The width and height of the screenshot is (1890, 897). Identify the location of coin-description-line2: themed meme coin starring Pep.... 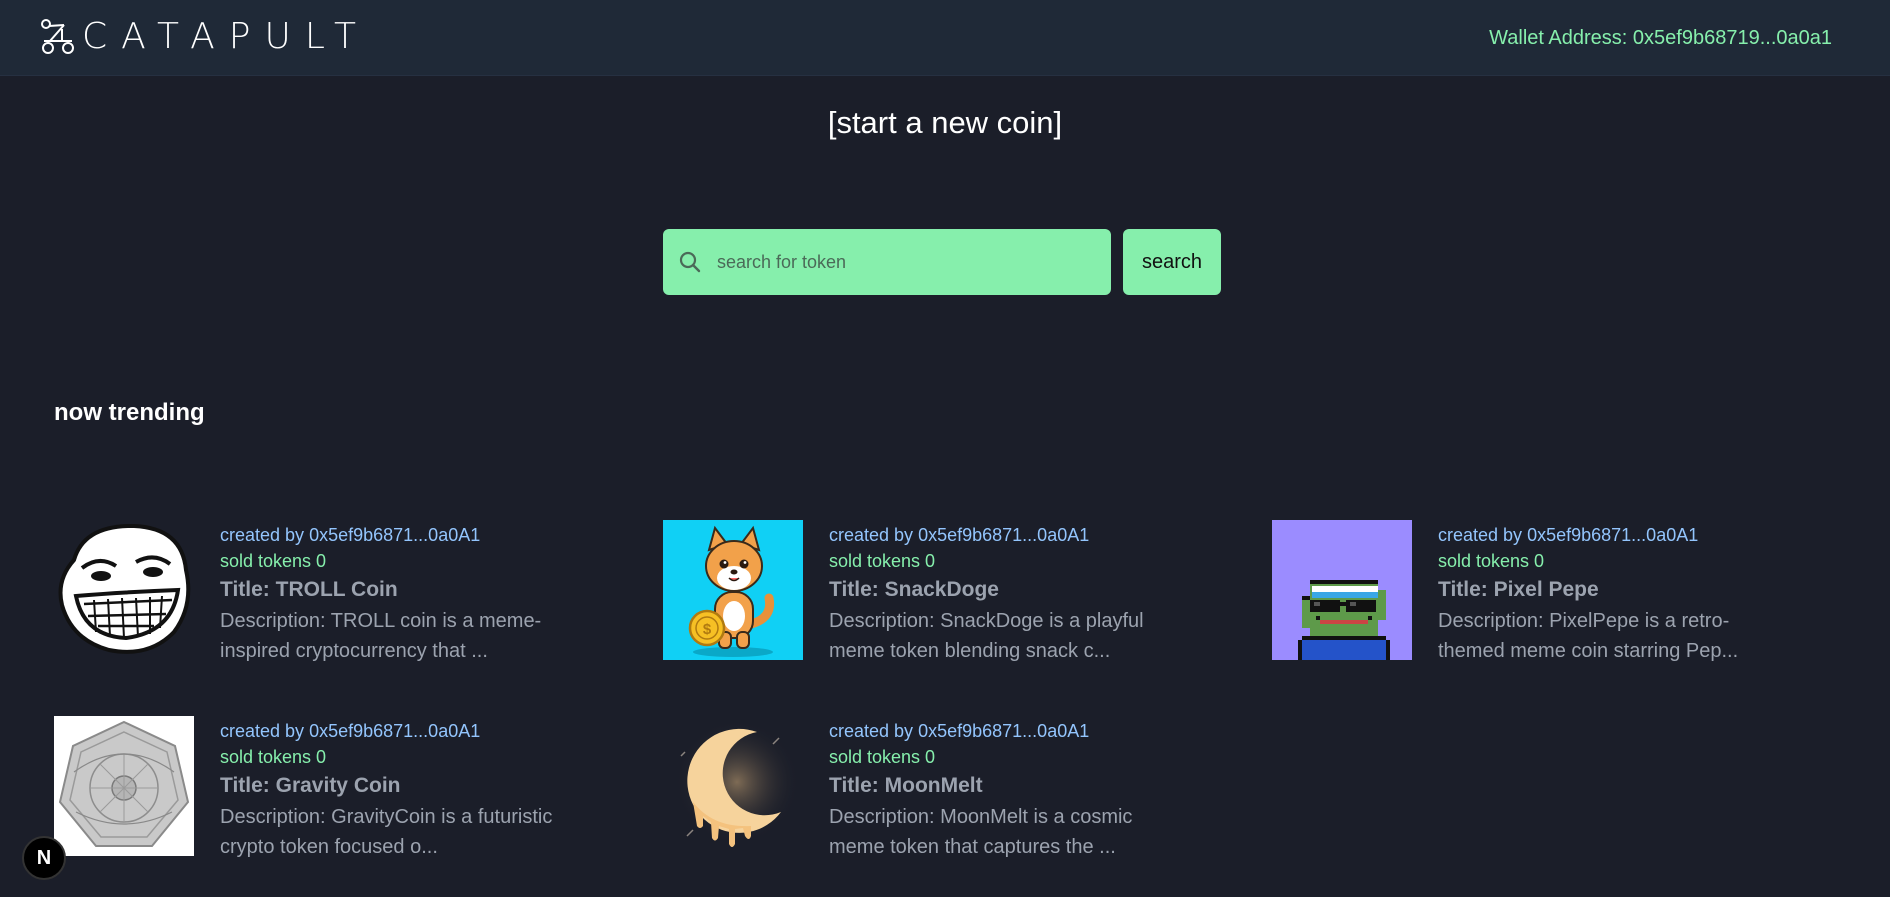
(1588, 651).